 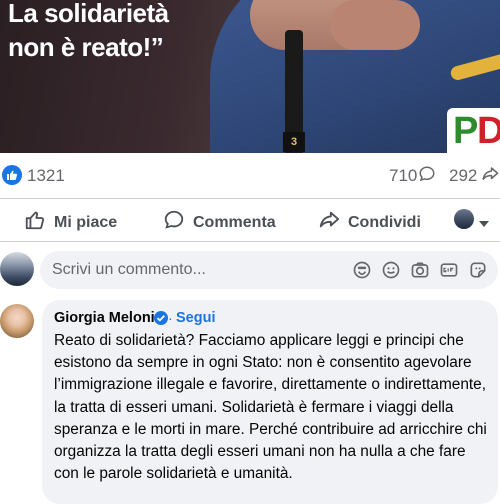 What do you see at coordinates (88, 14) in the screenshot?
I see `post-headline-line1: La solidarietà` at bounding box center [88, 14].